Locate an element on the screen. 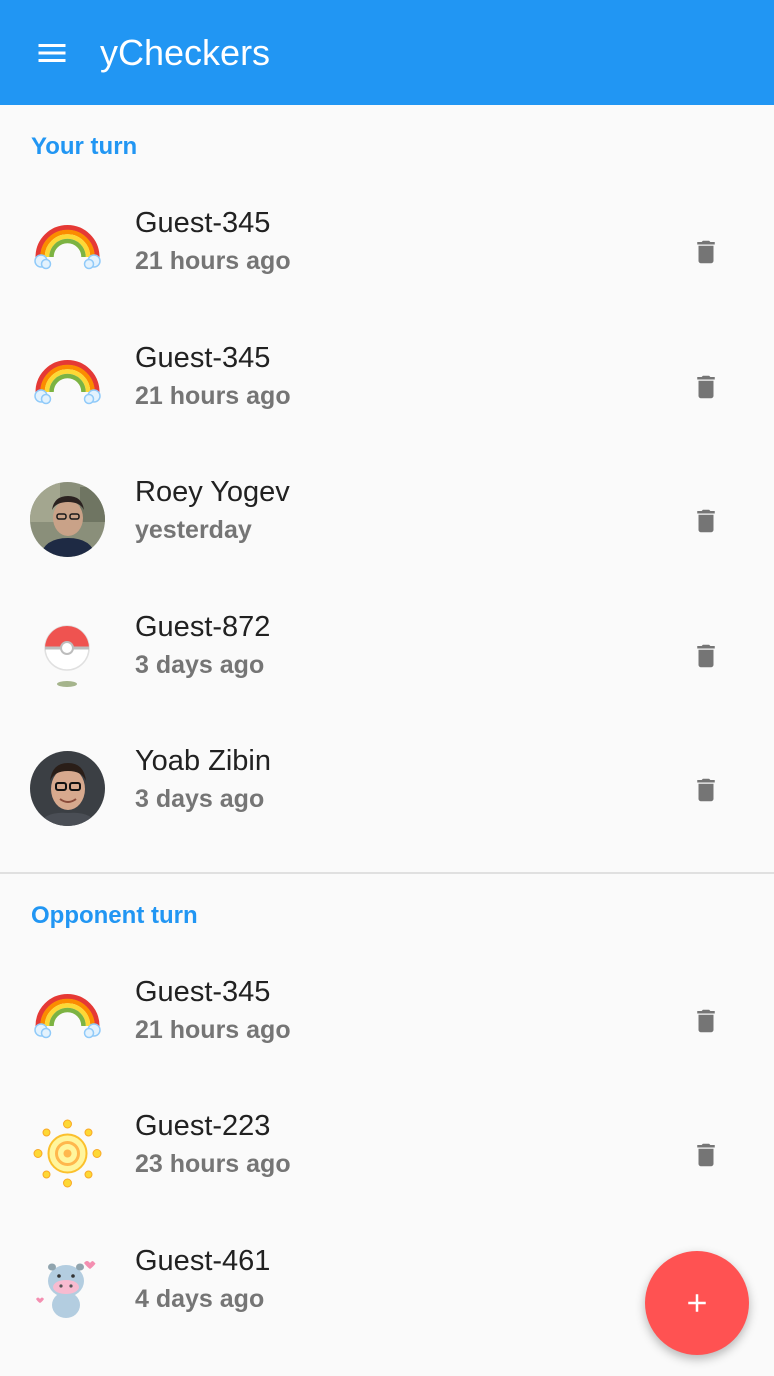 This screenshot has width=774, height=1376. game-item: Yoab Zibin 3 days ago is located at coordinates (387, 798).